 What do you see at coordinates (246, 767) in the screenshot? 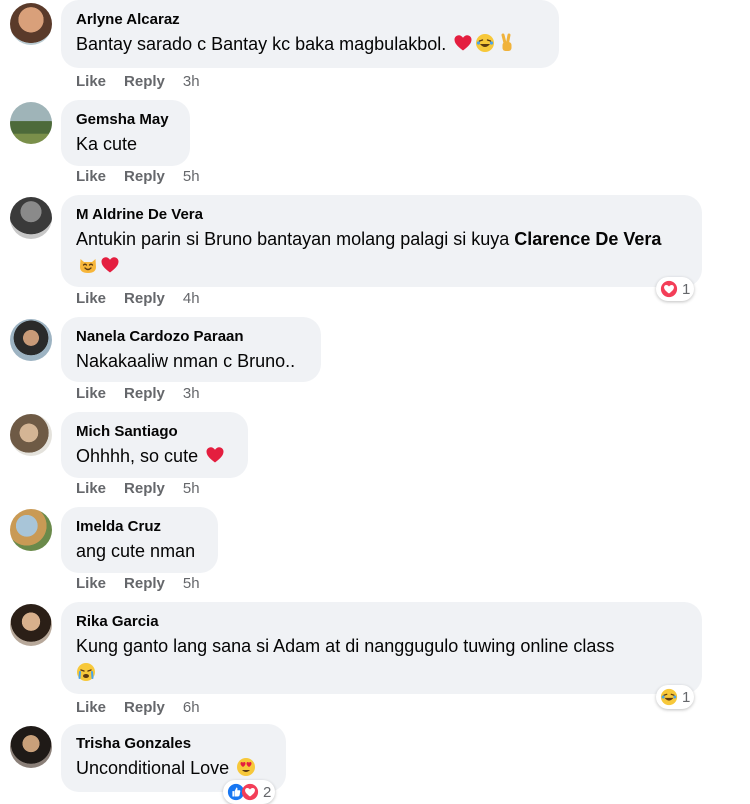
I see `heart-eyes-icon` at bounding box center [246, 767].